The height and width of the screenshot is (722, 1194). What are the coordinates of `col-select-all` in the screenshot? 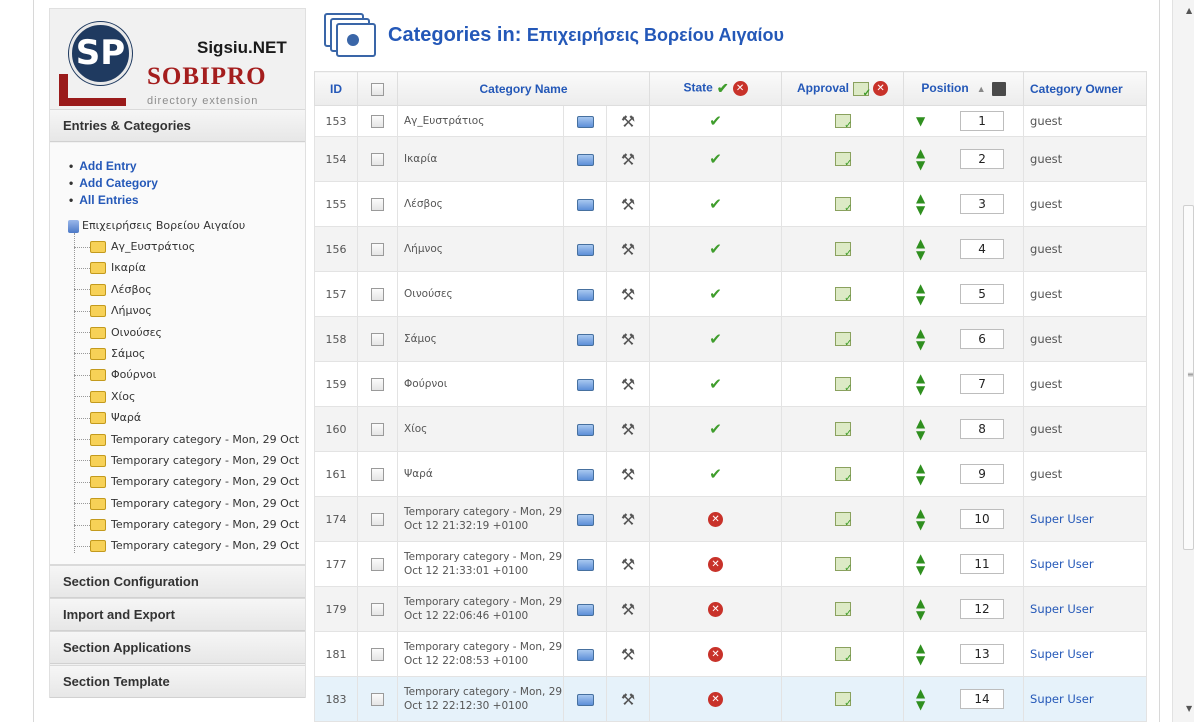 It's located at (377, 88).